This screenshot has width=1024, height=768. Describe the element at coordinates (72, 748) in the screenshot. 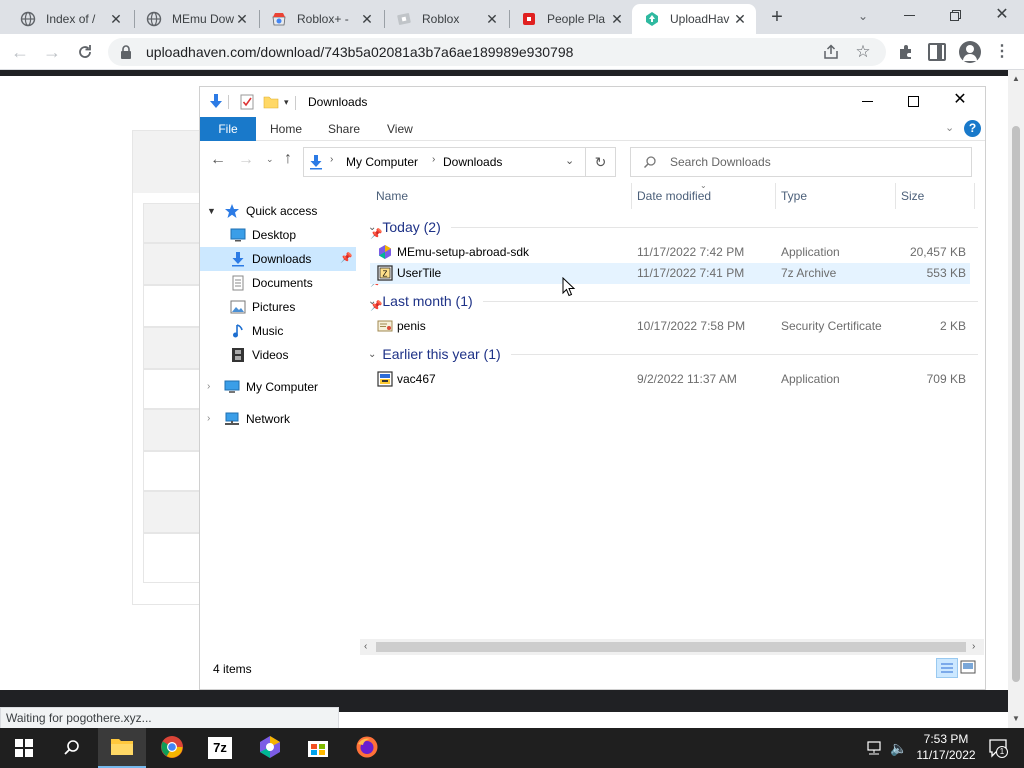

I see `search-button` at that location.